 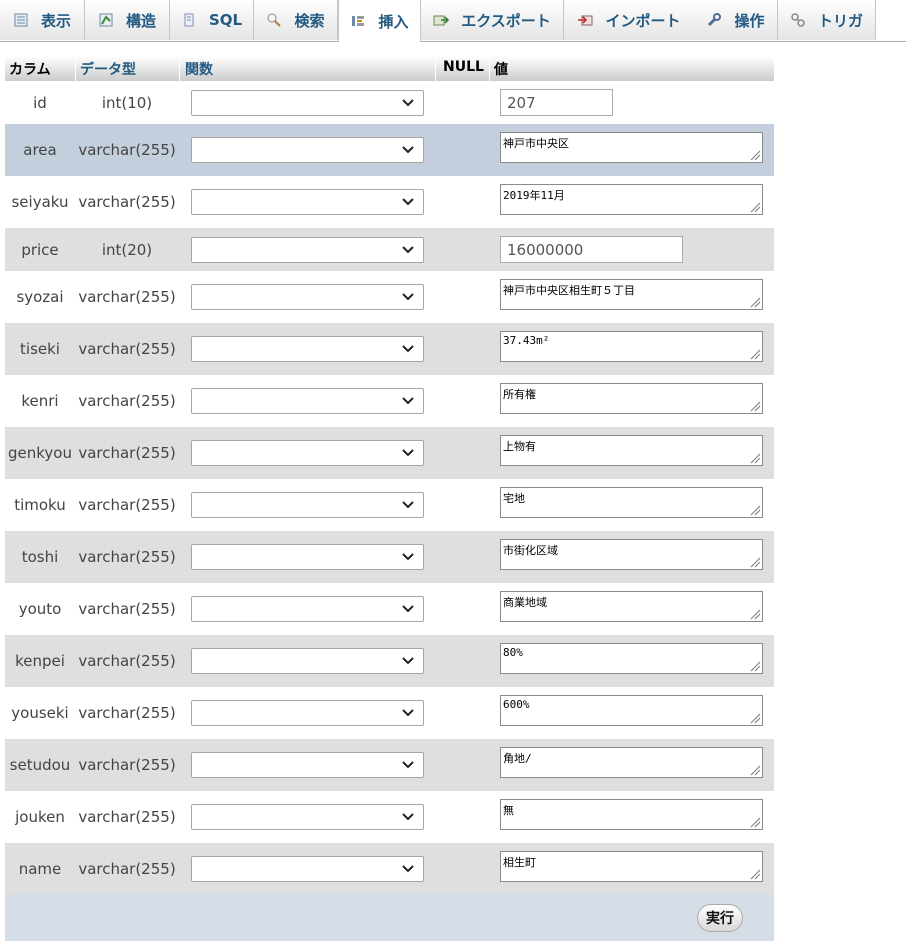 I want to click on tab-search: 検索, so click(x=296, y=20).